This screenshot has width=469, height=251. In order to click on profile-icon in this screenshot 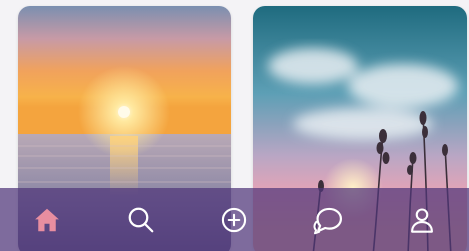, I will do `click(422, 220)`.